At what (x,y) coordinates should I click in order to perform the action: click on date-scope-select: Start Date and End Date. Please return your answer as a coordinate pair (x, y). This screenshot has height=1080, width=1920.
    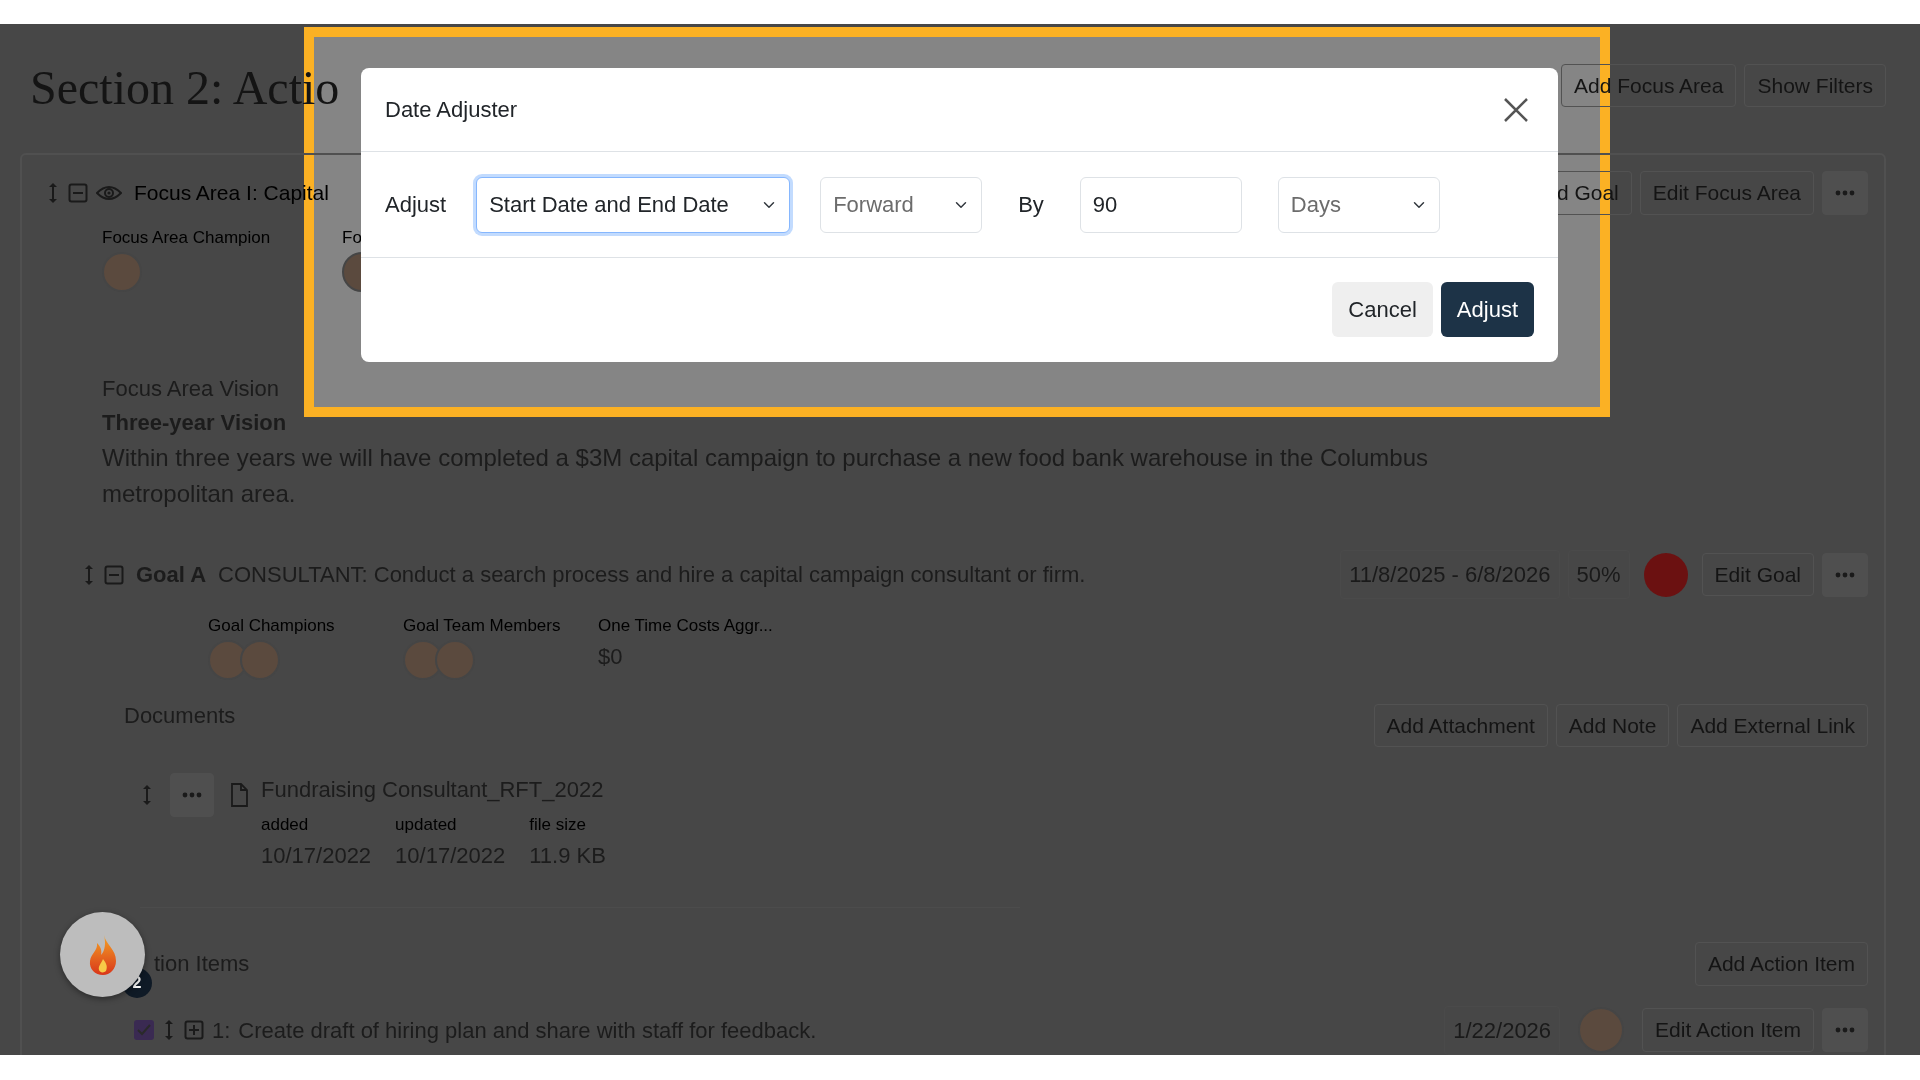
    Looking at the image, I should click on (633, 204).